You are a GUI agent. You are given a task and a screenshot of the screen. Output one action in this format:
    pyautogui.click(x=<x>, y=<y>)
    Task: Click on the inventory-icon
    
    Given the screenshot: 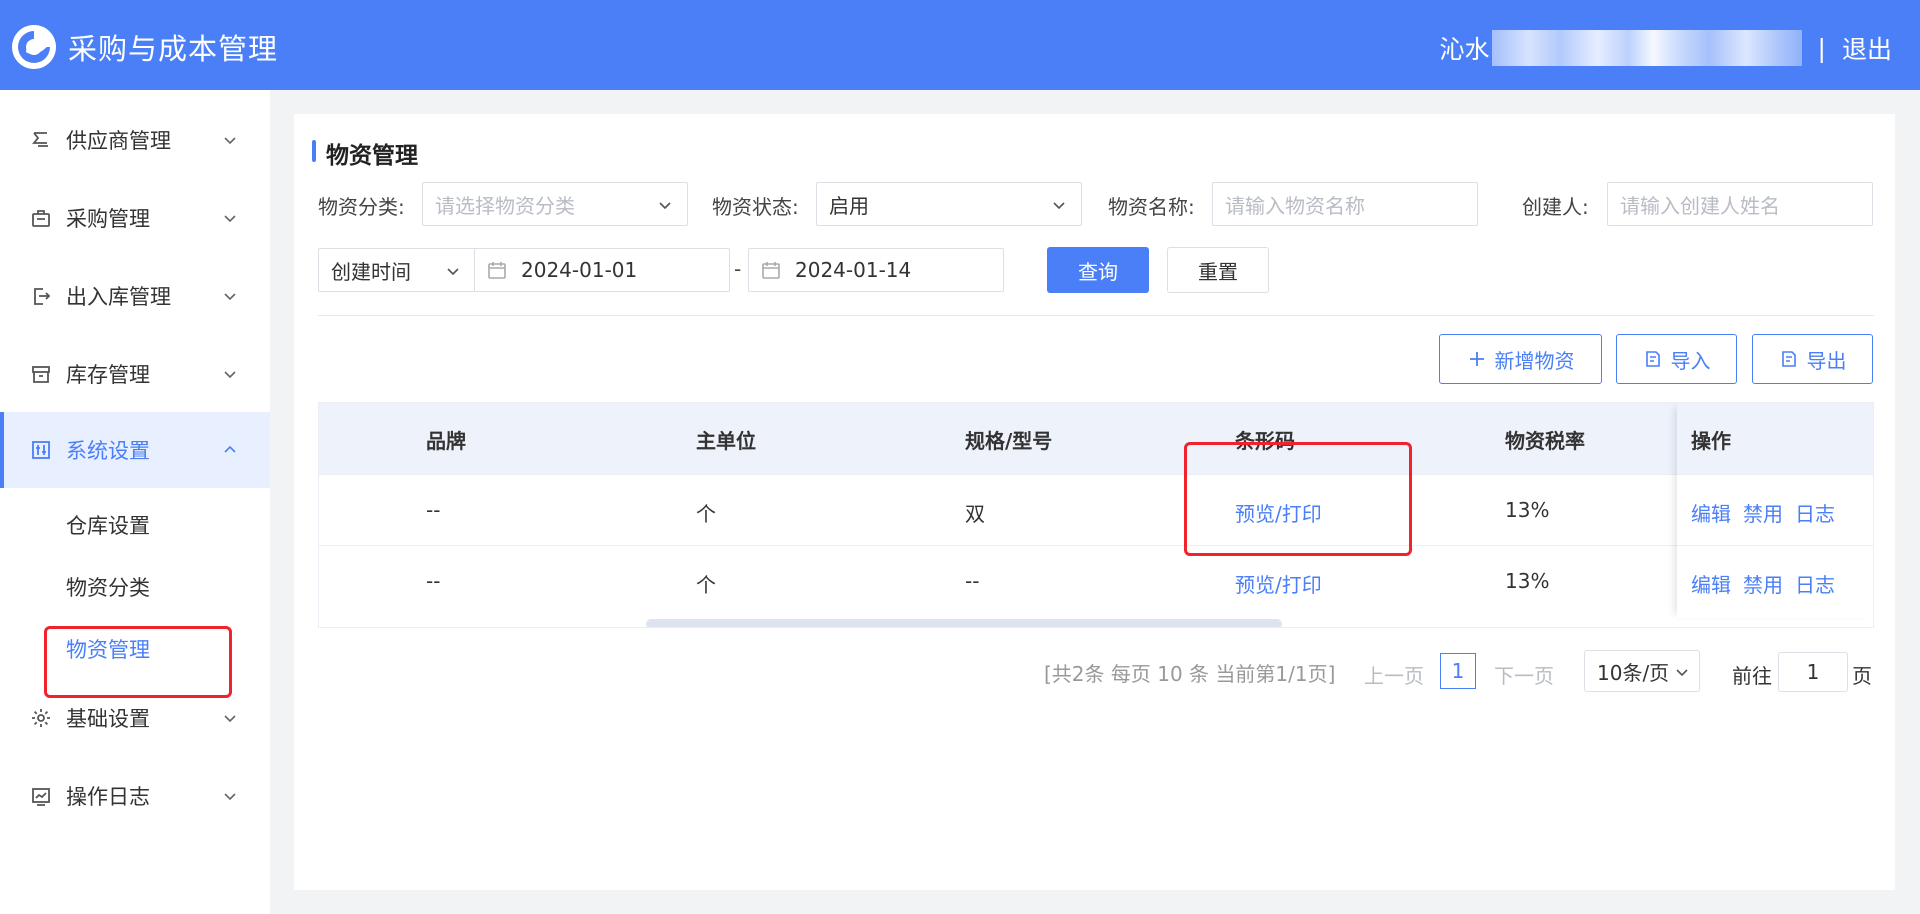 What is the action you would take?
    pyautogui.click(x=41, y=374)
    